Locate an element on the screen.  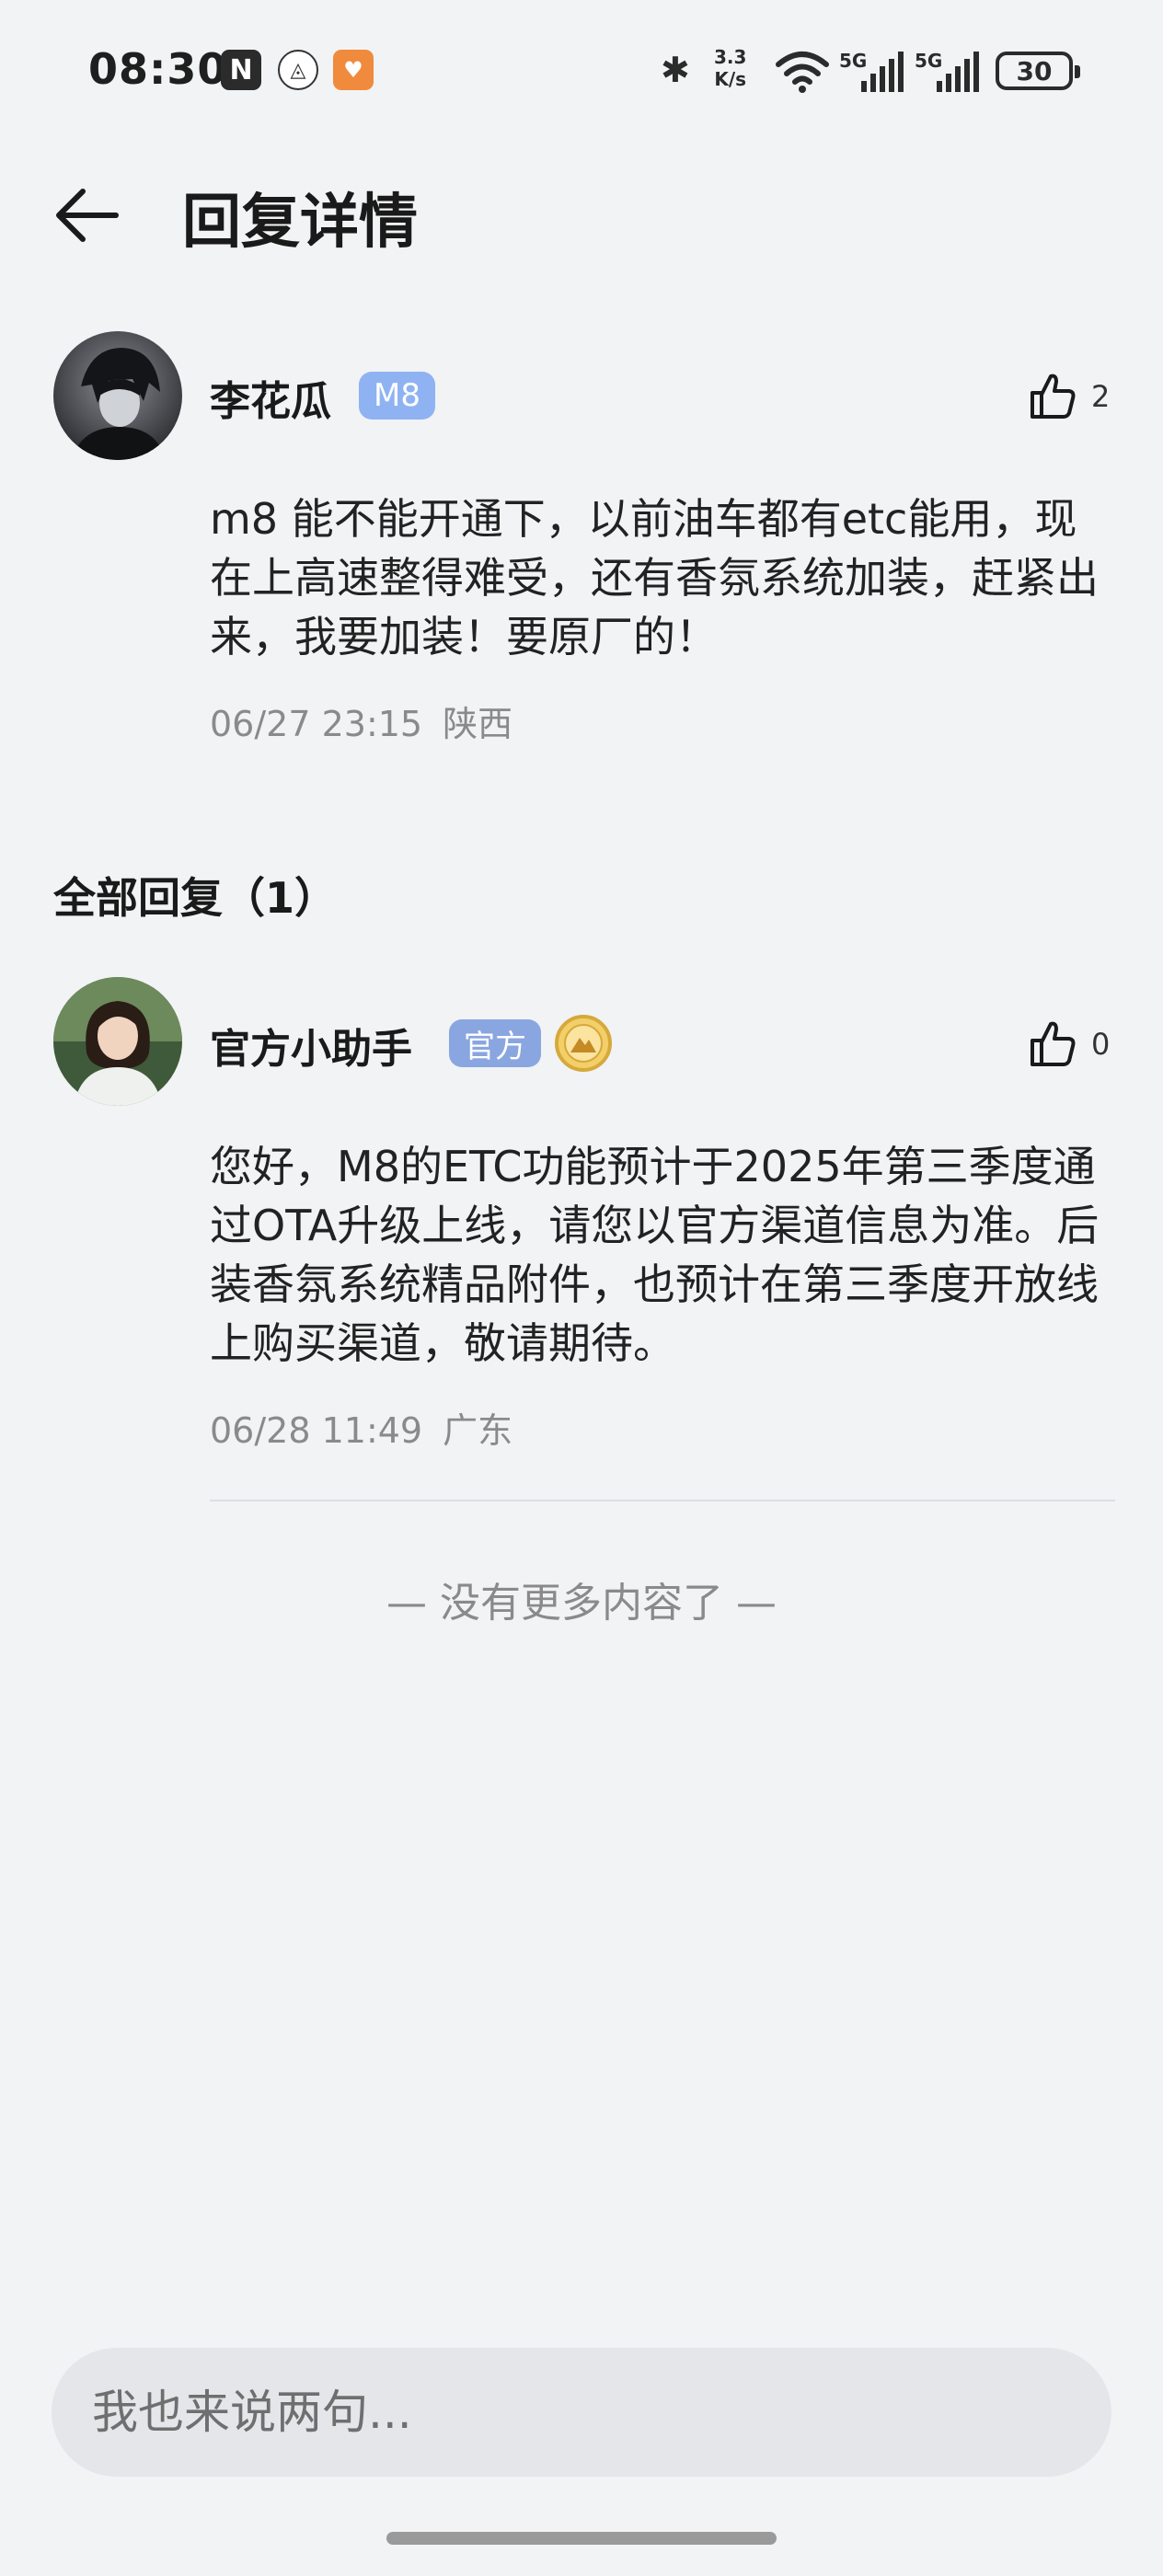
app-notification-icon-2: ♥ is located at coordinates (354, 70).